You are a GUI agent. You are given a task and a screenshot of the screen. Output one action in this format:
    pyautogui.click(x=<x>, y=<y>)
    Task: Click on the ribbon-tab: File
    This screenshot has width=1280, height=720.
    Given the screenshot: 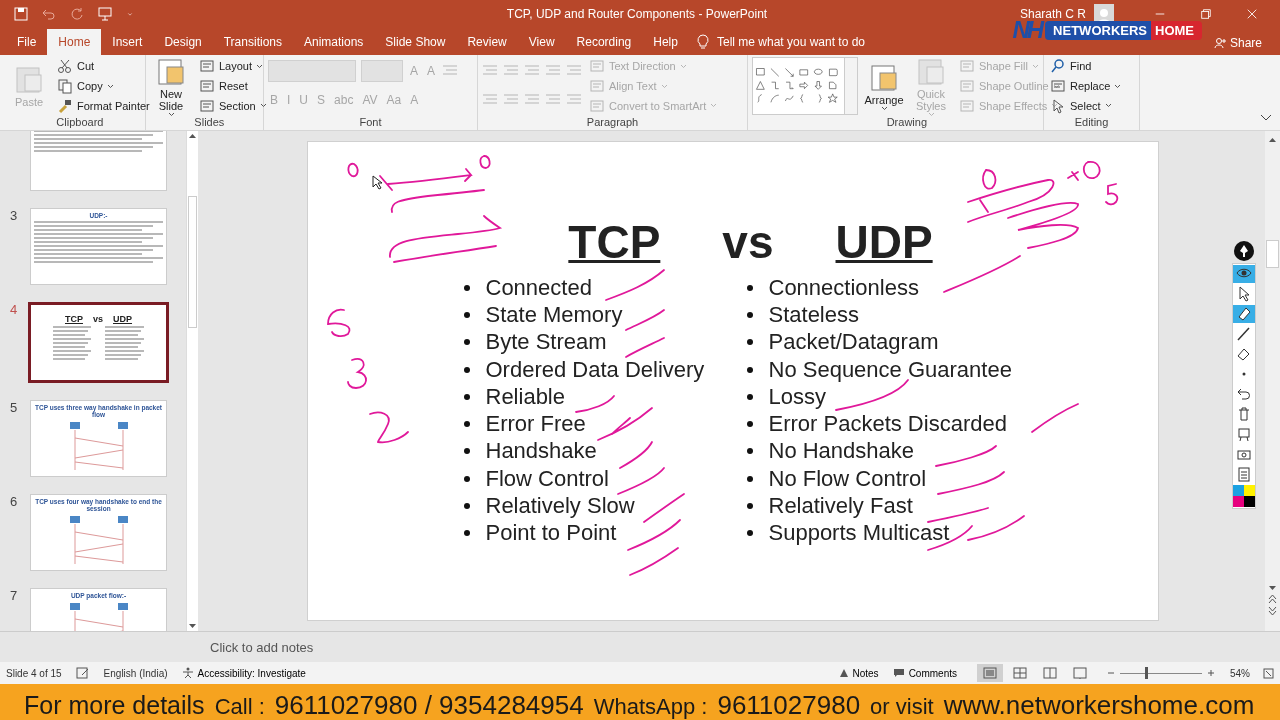 What is the action you would take?
    pyautogui.click(x=27, y=42)
    